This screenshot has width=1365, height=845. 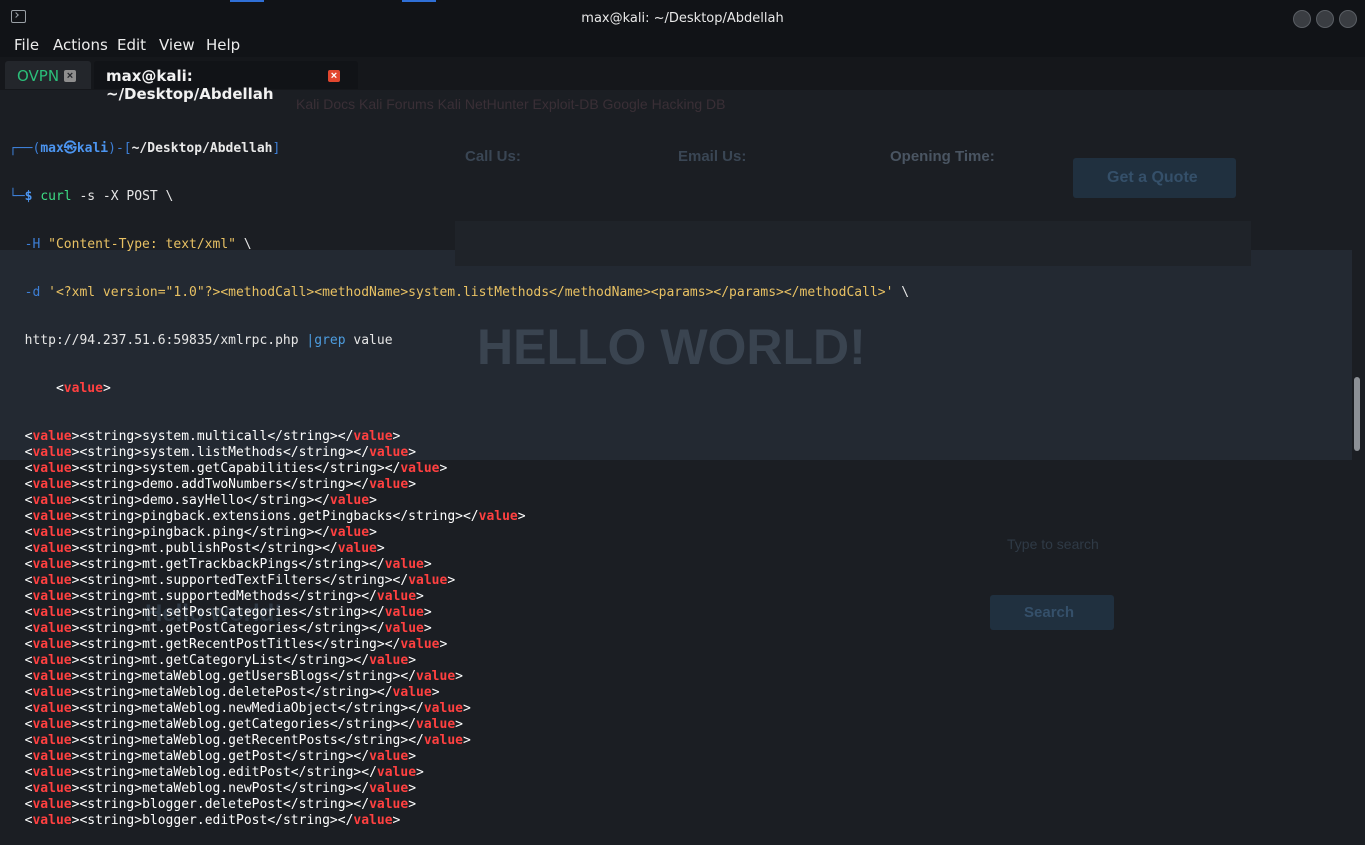 What do you see at coordinates (138, 244) in the screenshot?
I see `command-header-line: -H "Content-Type: text/xml" \` at bounding box center [138, 244].